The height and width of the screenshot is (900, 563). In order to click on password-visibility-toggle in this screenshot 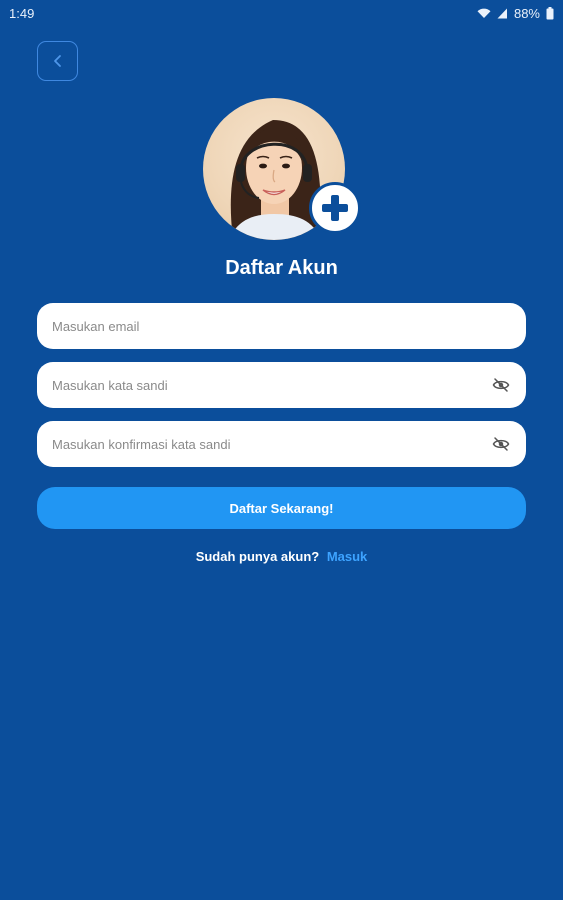, I will do `click(501, 385)`.